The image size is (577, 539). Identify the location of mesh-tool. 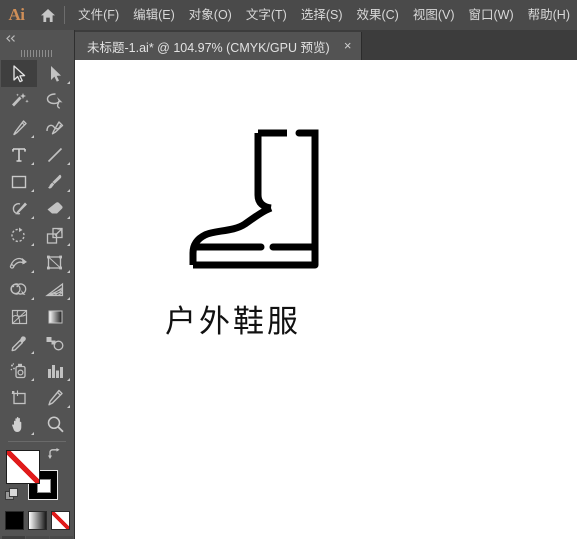
(19, 316).